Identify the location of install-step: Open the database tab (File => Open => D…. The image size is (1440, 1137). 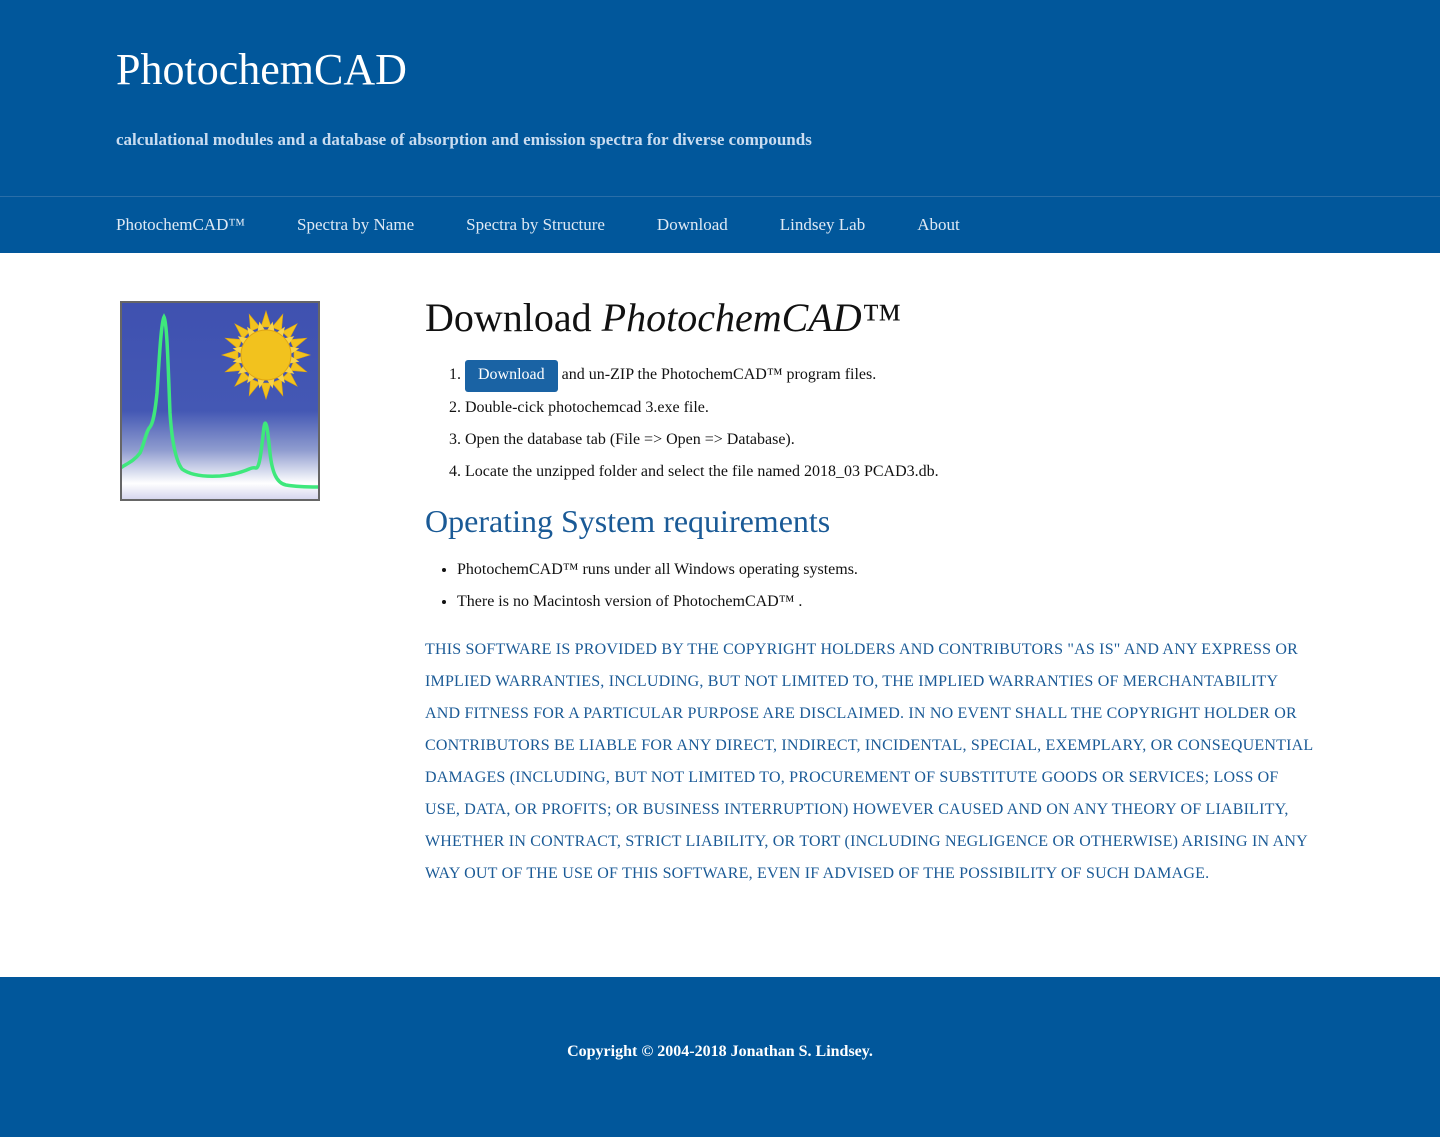
(890, 440).